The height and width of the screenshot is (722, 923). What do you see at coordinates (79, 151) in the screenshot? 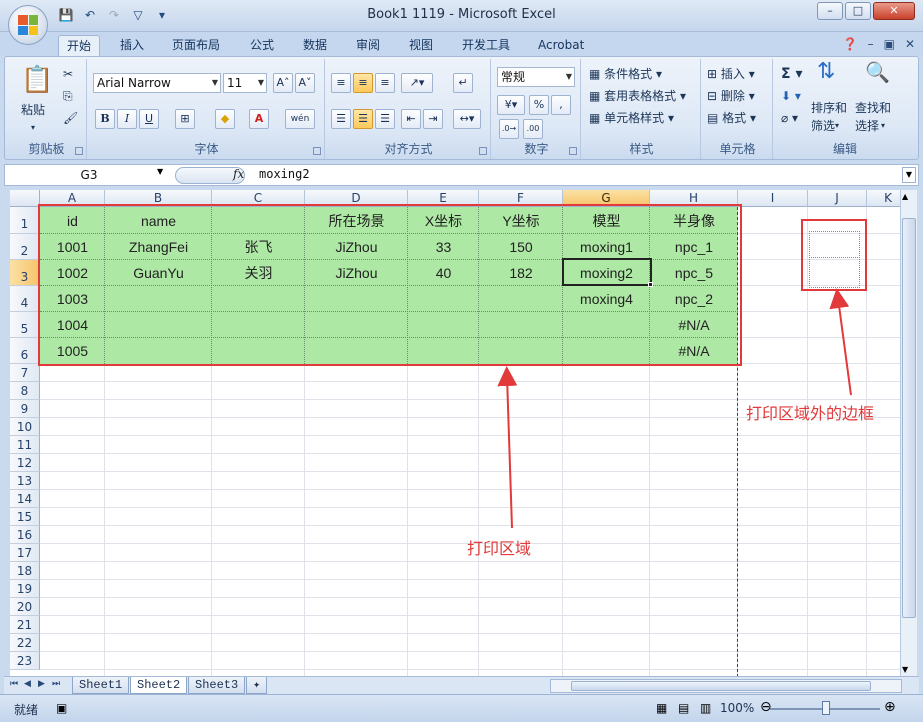
I see `clipboard-launcher-icon` at bounding box center [79, 151].